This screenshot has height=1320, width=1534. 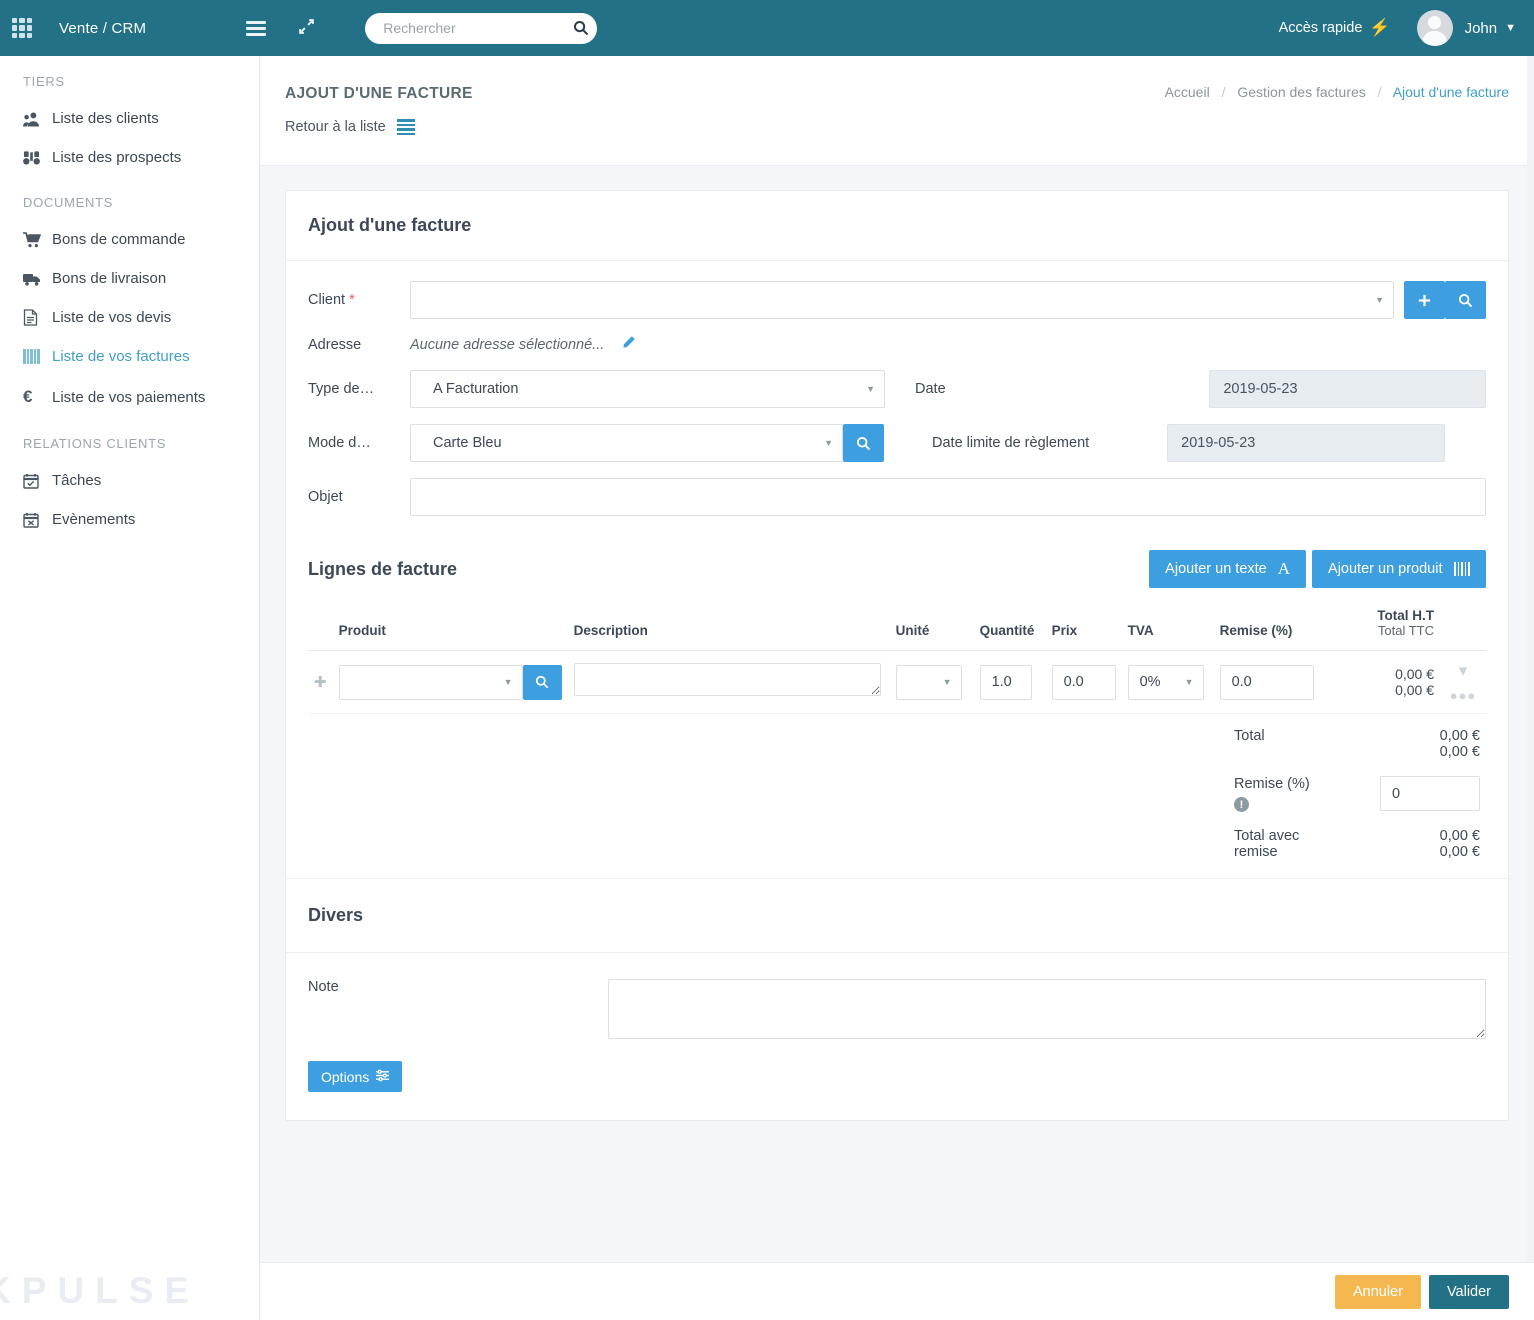 I want to click on brand-title: Vente / CRM, so click(x=103, y=28).